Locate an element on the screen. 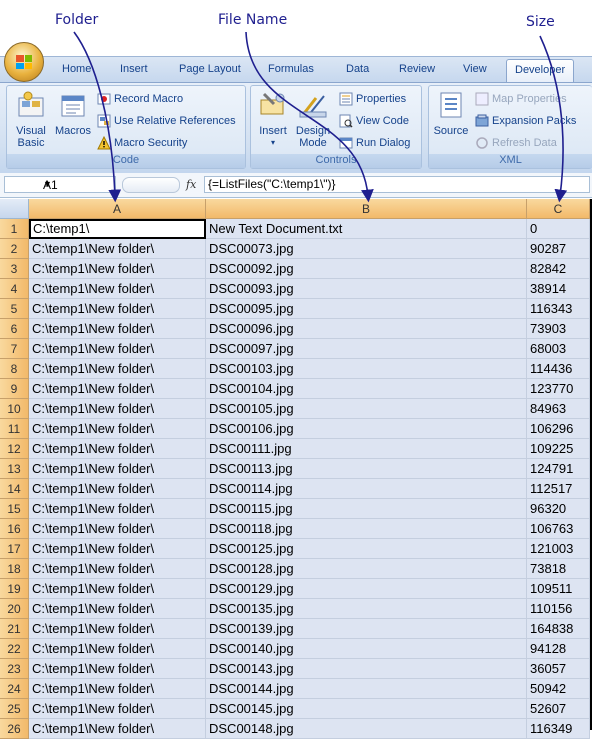 The width and height of the screenshot is (592, 739). row-header: 6 is located at coordinates (14, 329).